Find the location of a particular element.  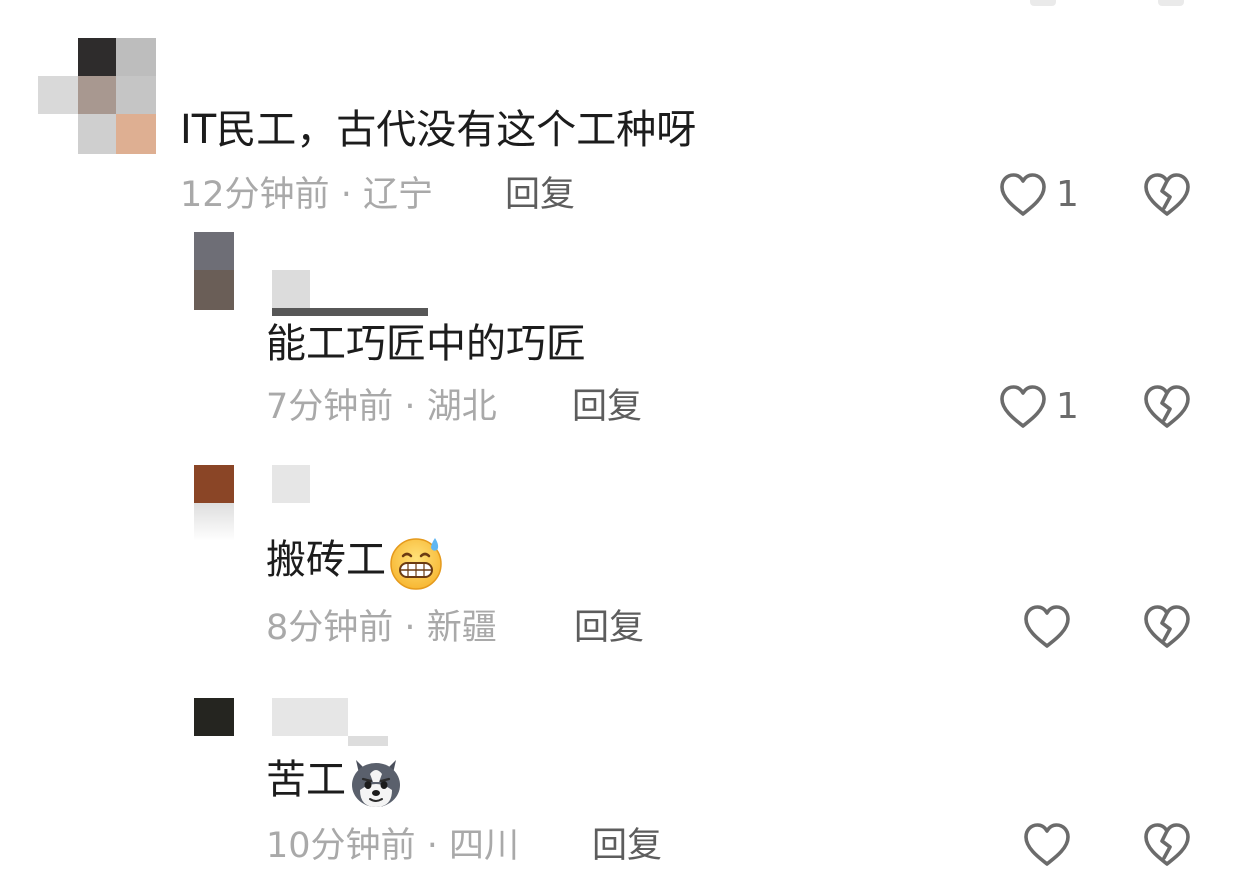

comment-meta: 12分钟前 · 辽宁 is located at coordinates (306, 195).